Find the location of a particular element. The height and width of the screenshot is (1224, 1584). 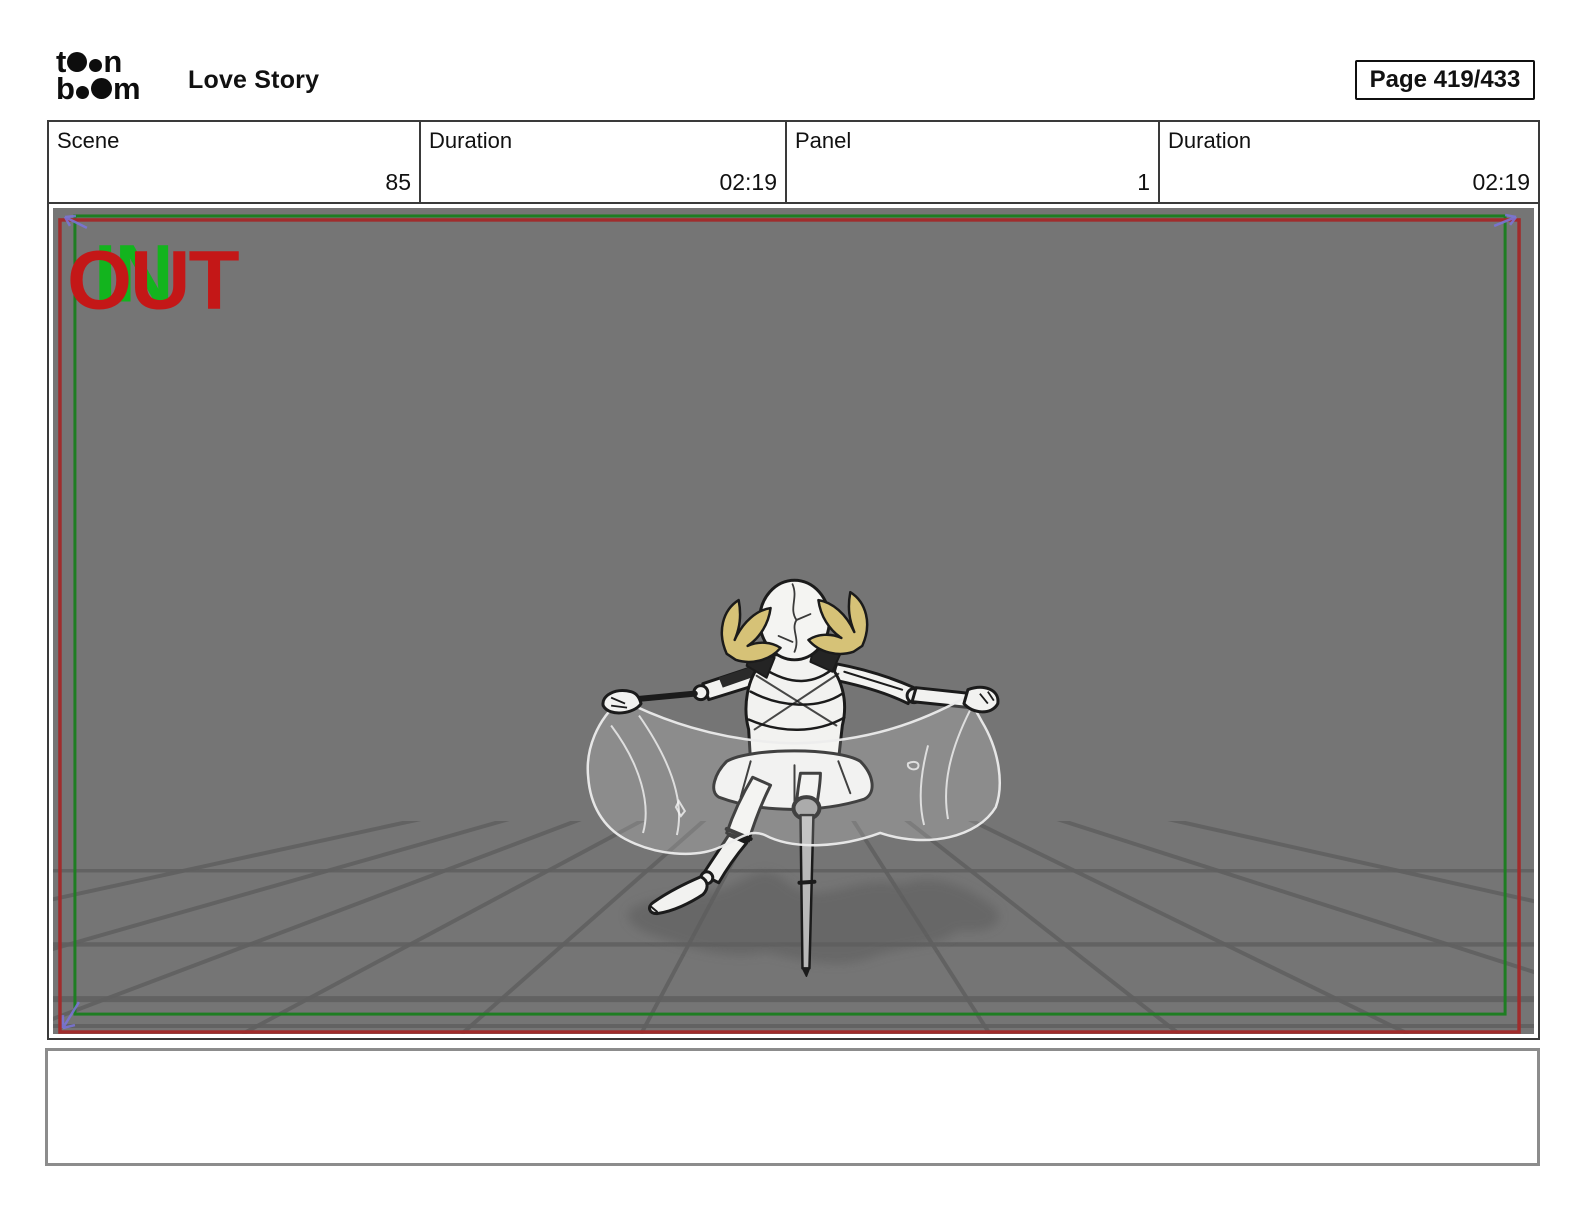

toonboom-logo: tn bm is located at coordinates (121, 78).